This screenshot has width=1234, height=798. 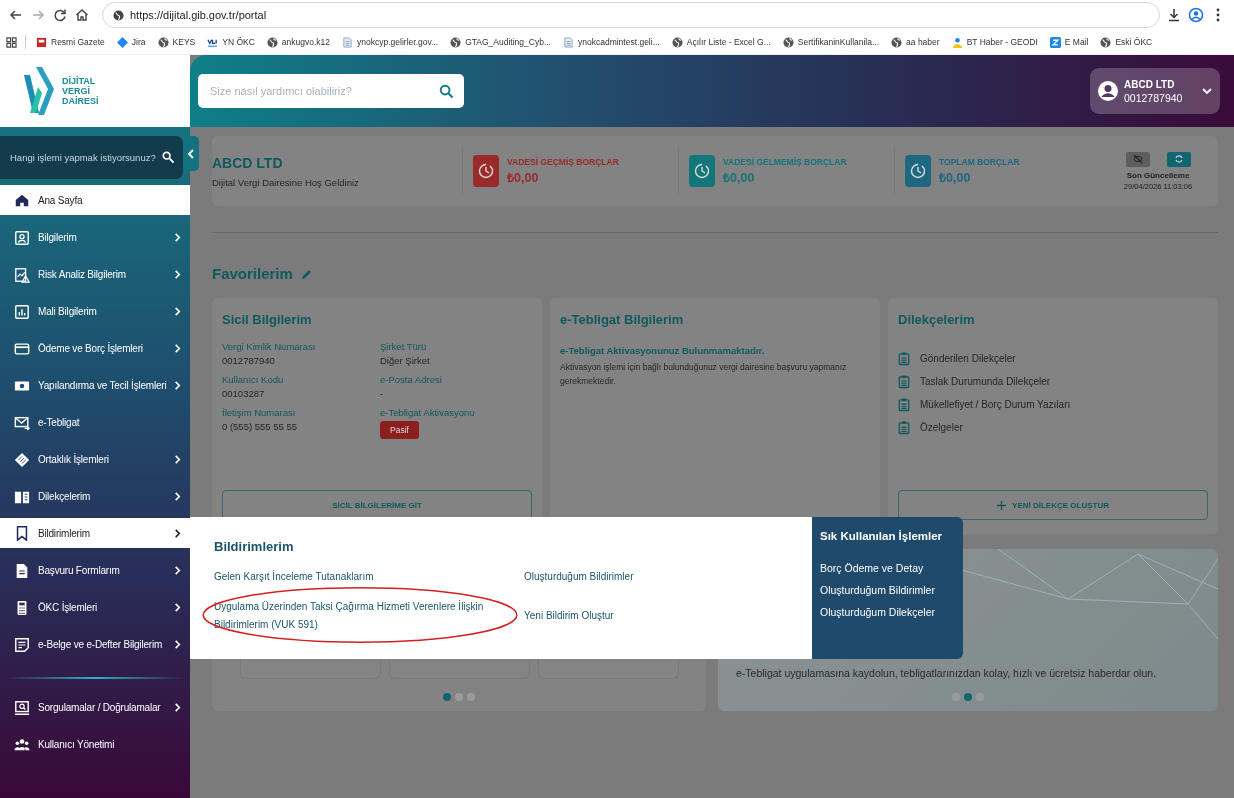 I want to click on chevron-left-icon, so click(x=191, y=153).